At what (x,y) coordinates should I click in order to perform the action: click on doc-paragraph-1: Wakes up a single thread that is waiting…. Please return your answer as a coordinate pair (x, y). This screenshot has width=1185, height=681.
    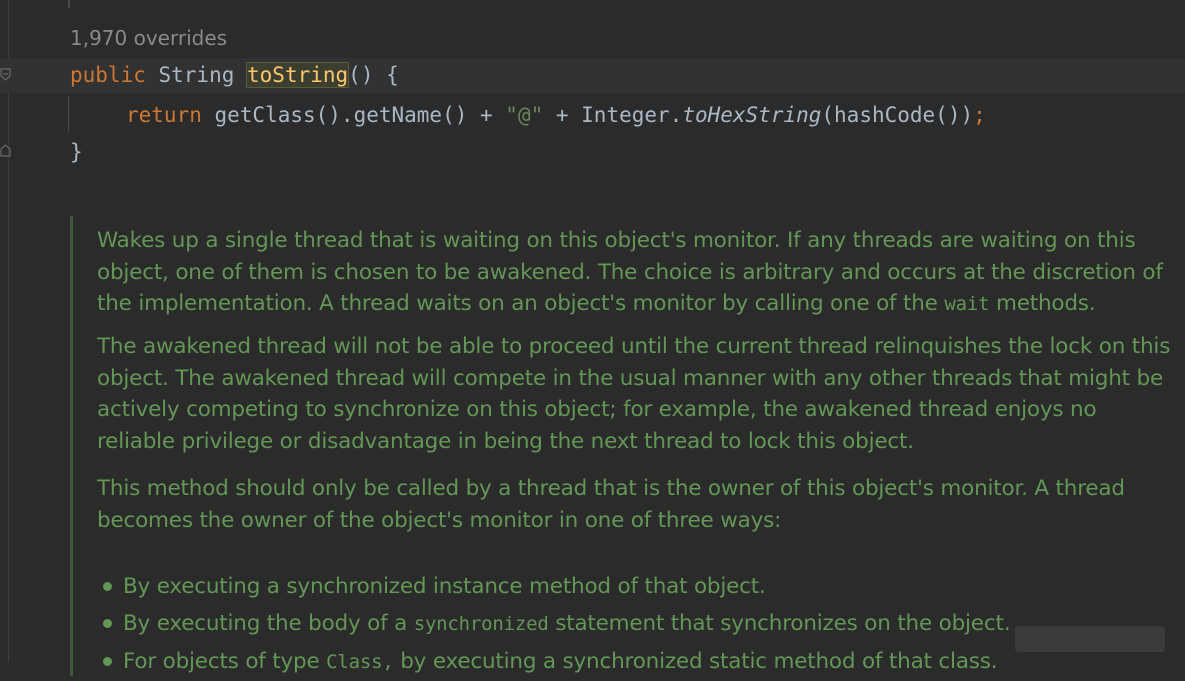
    Looking at the image, I should click on (637, 273).